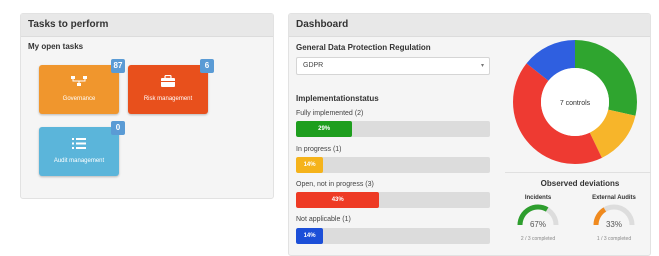 The height and width of the screenshot is (256, 659). I want to click on controls-donut-chart: 7 controls, so click(575, 102).